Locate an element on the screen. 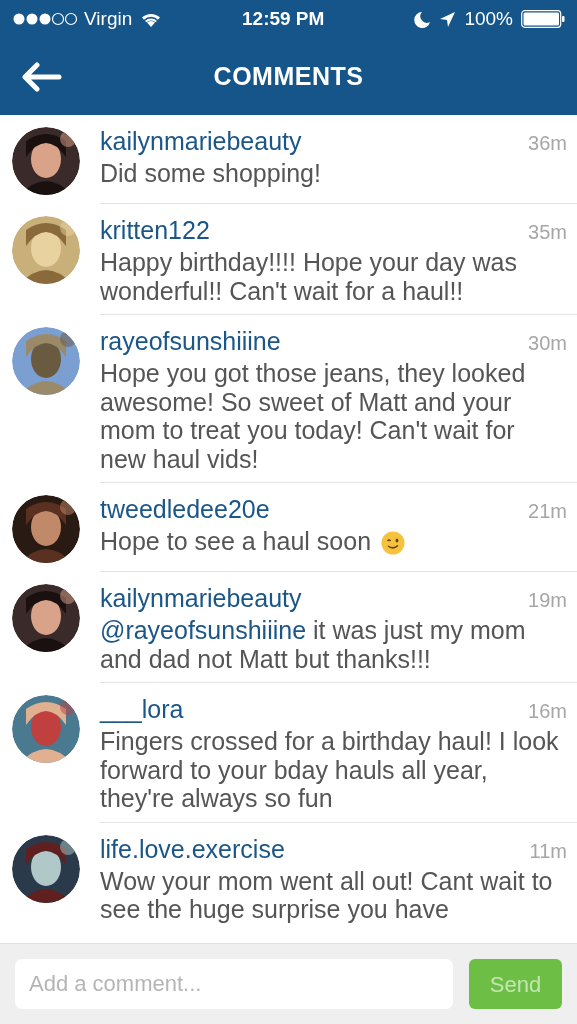 The height and width of the screenshot is (1024, 577). comment-text: Hope to see a haul soon is located at coordinates (331, 541).